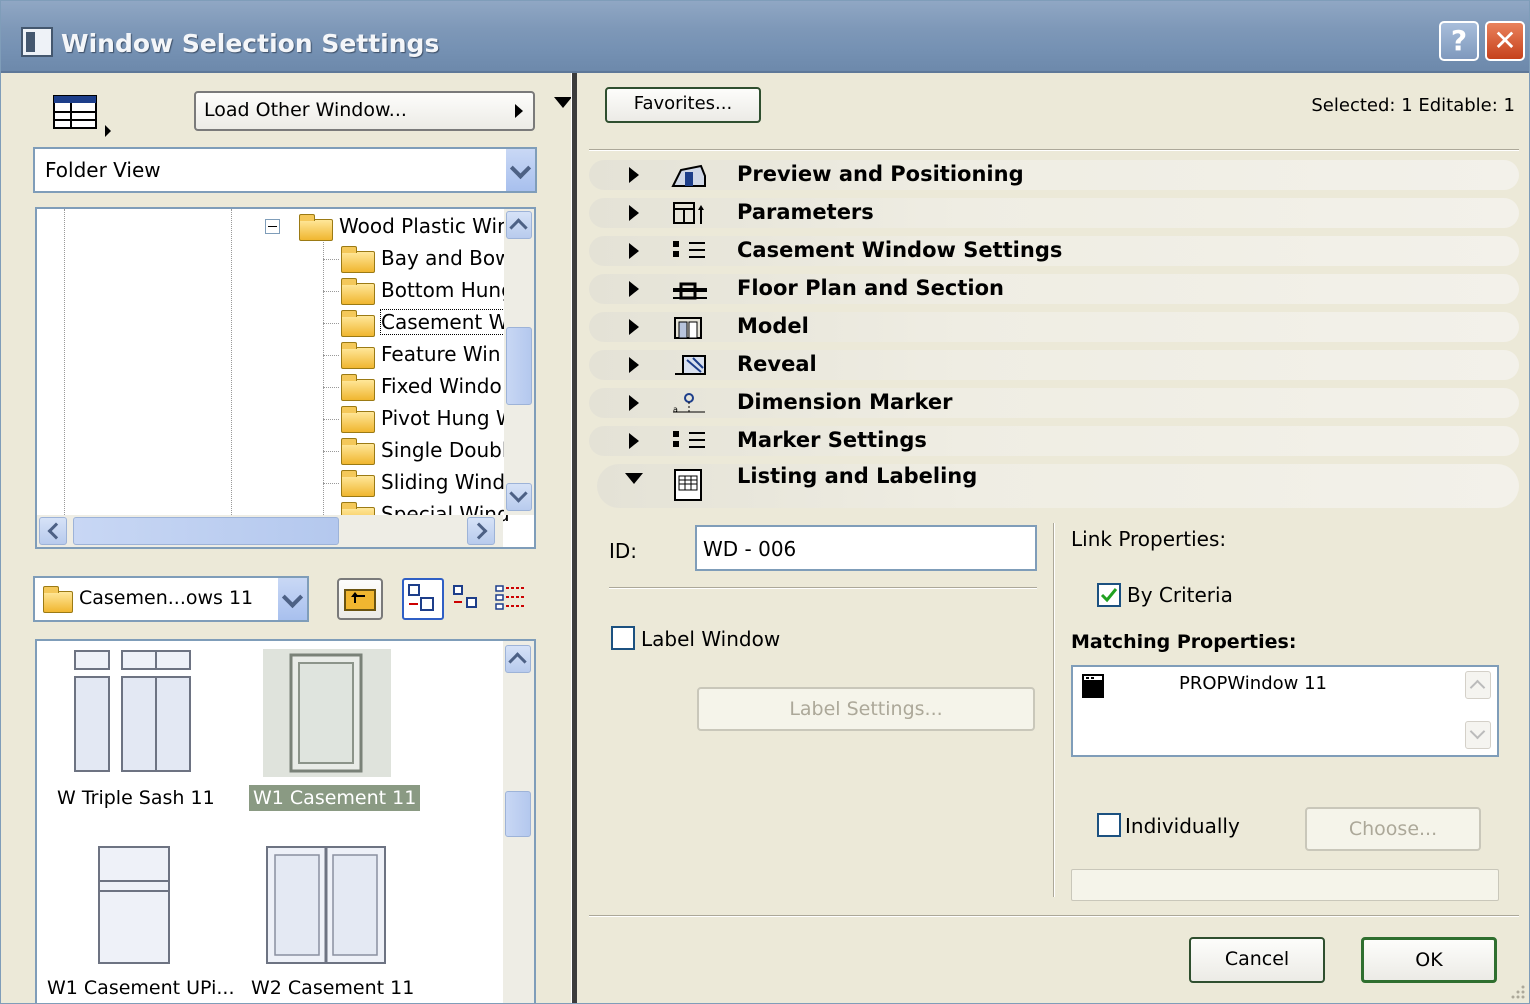 The height and width of the screenshot is (1004, 1530). I want to click on tree-horizontal-scrollbar, so click(270, 531).